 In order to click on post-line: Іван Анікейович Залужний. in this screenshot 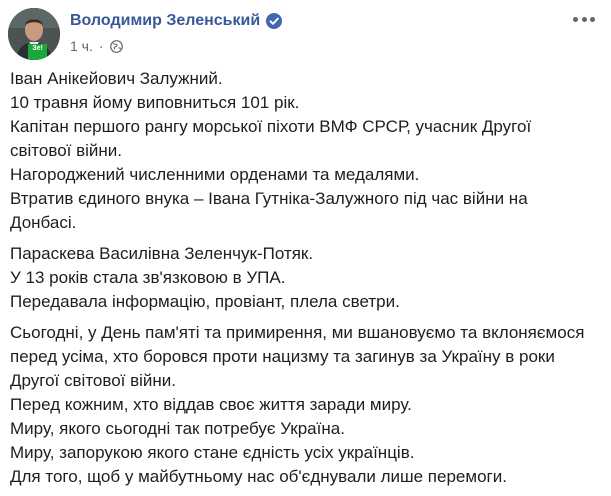, I will do `click(116, 78)`.